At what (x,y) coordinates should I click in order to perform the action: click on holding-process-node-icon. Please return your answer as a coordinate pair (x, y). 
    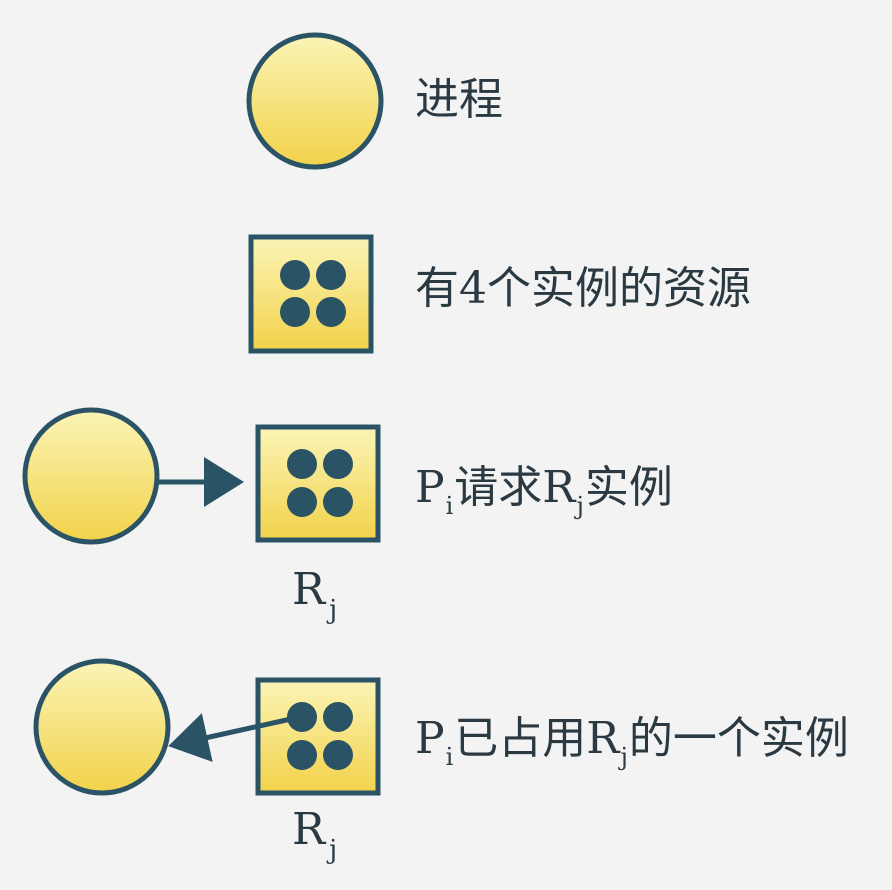
    Looking at the image, I should click on (102, 727).